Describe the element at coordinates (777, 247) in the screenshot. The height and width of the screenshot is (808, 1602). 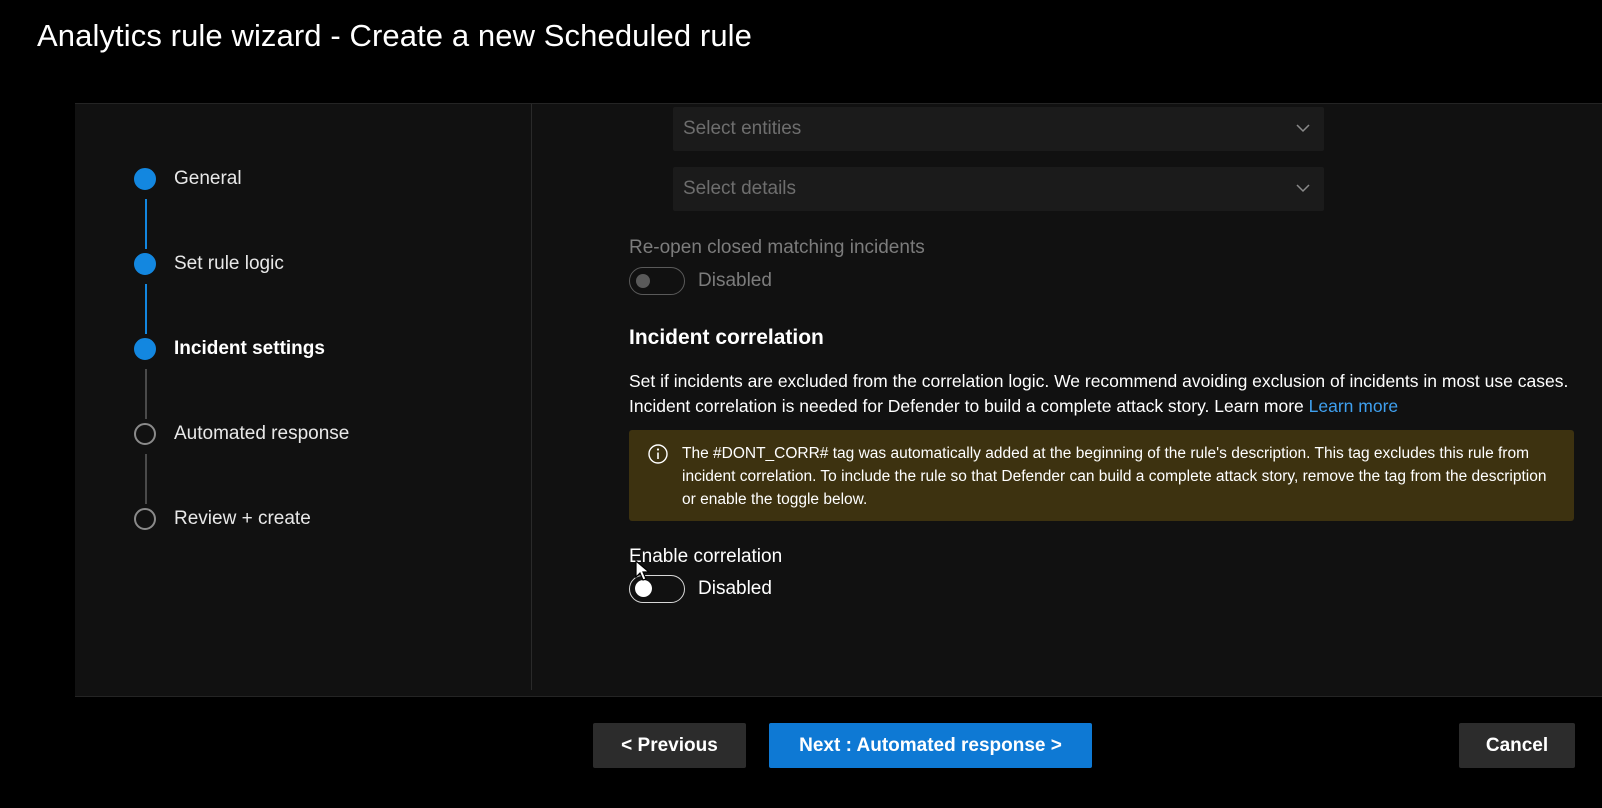
I see `reopen-label: Re-open closed matching incidents` at that location.